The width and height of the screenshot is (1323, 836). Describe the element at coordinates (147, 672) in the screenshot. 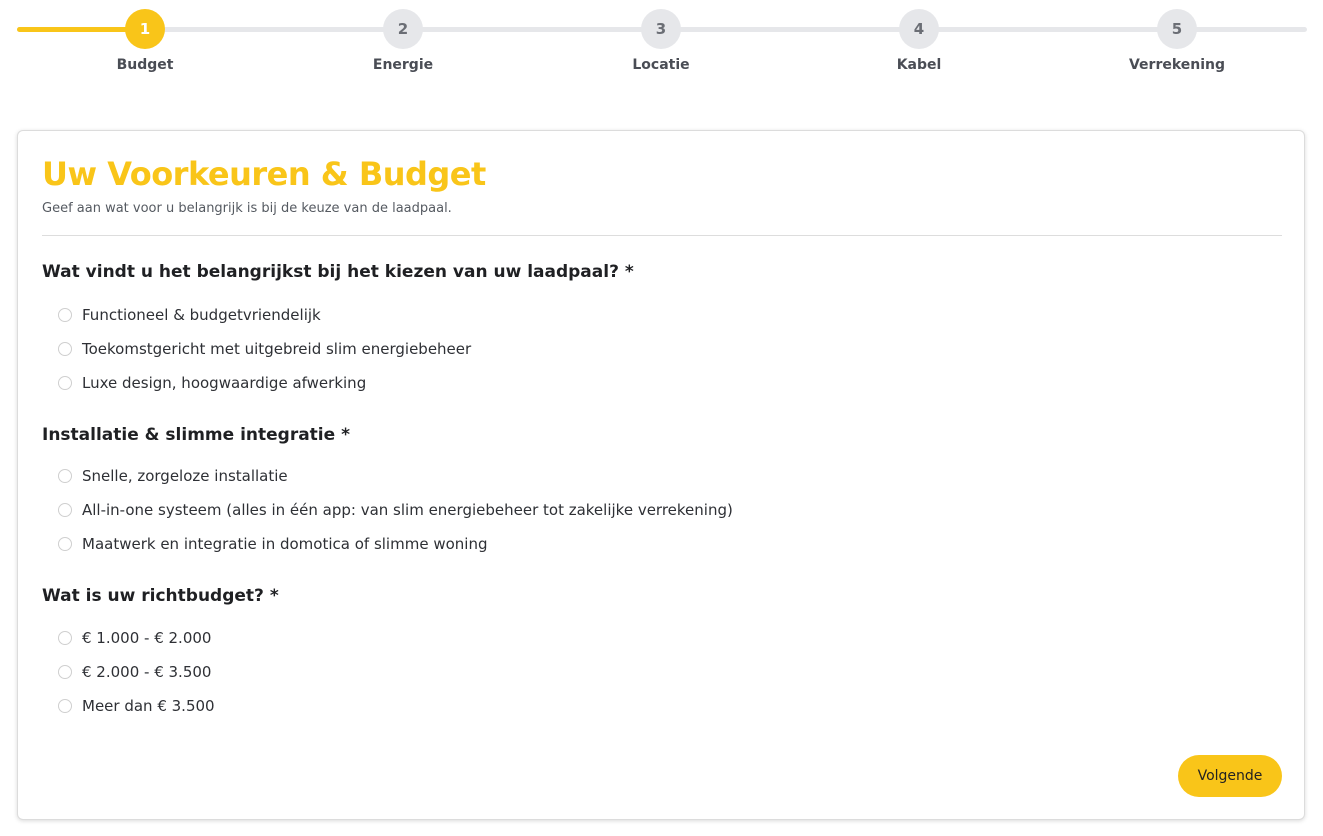

I see `option-label: € 2.000 - € 3.500` at that location.